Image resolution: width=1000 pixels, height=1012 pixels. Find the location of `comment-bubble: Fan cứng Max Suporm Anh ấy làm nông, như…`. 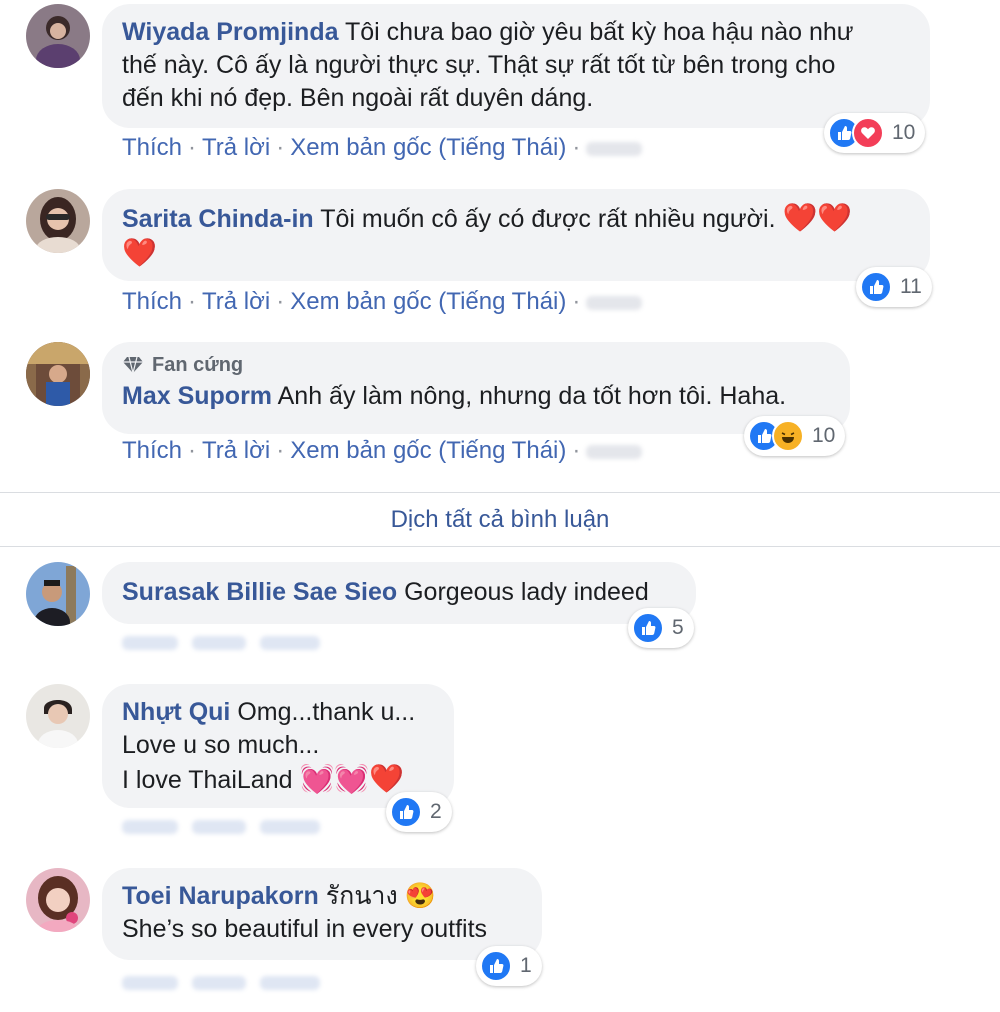

comment-bubble: Fan cứng Max Suporm Anh ấy làm nông, như… is located at coordinates (476, 388).